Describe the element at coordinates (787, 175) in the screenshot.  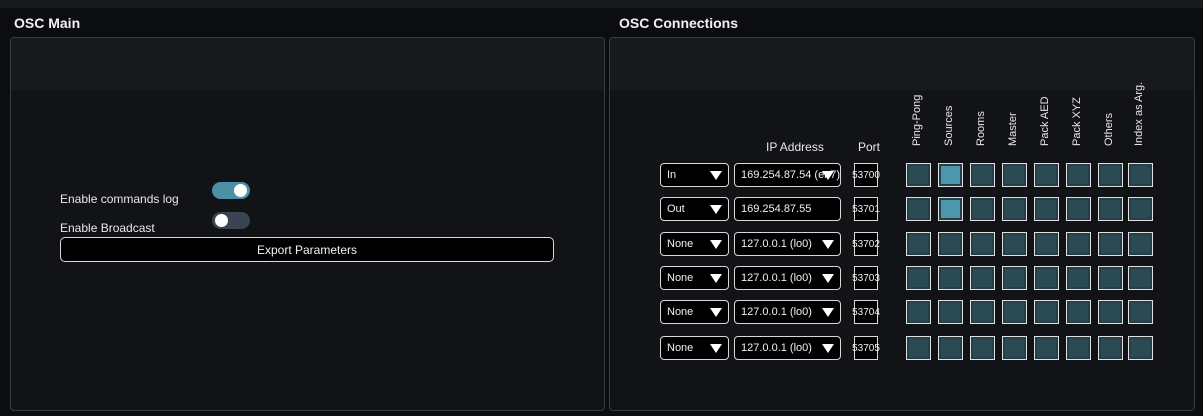
I see `ip-address-select: 169.254.87.54 (en7)` at that location.